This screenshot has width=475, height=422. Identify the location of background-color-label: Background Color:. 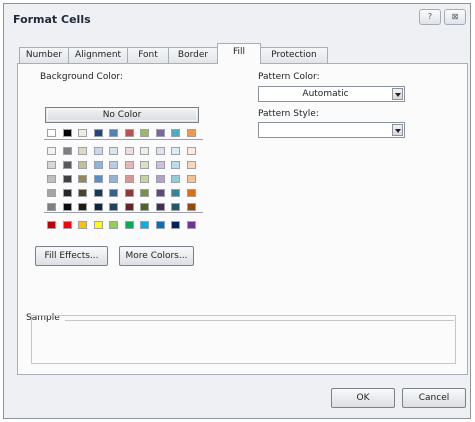
(81, 77).